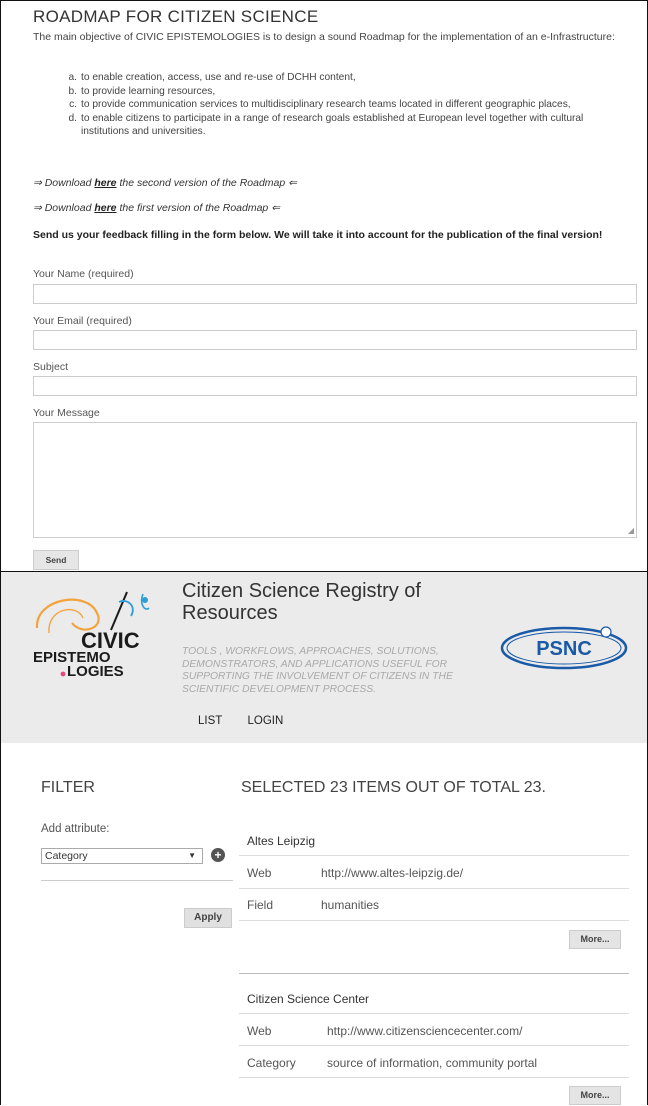 This screenshot has width=648, height=1106. What do you see at coordinates (91, 635) in the screenshot?
I see `civic-epistemologies-logo: CIVIC EPISTEMO LOGIES` at bounding box center [91, 635].